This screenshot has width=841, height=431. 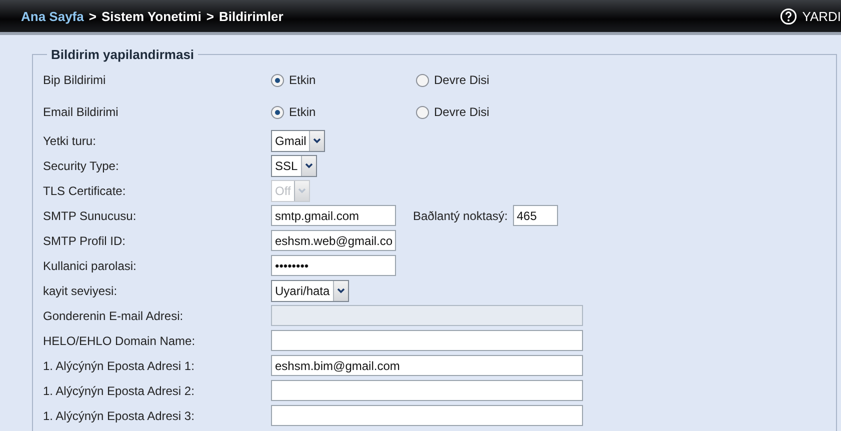 I want to click on page-title: Bildirimler, so click(x=251, y=16).